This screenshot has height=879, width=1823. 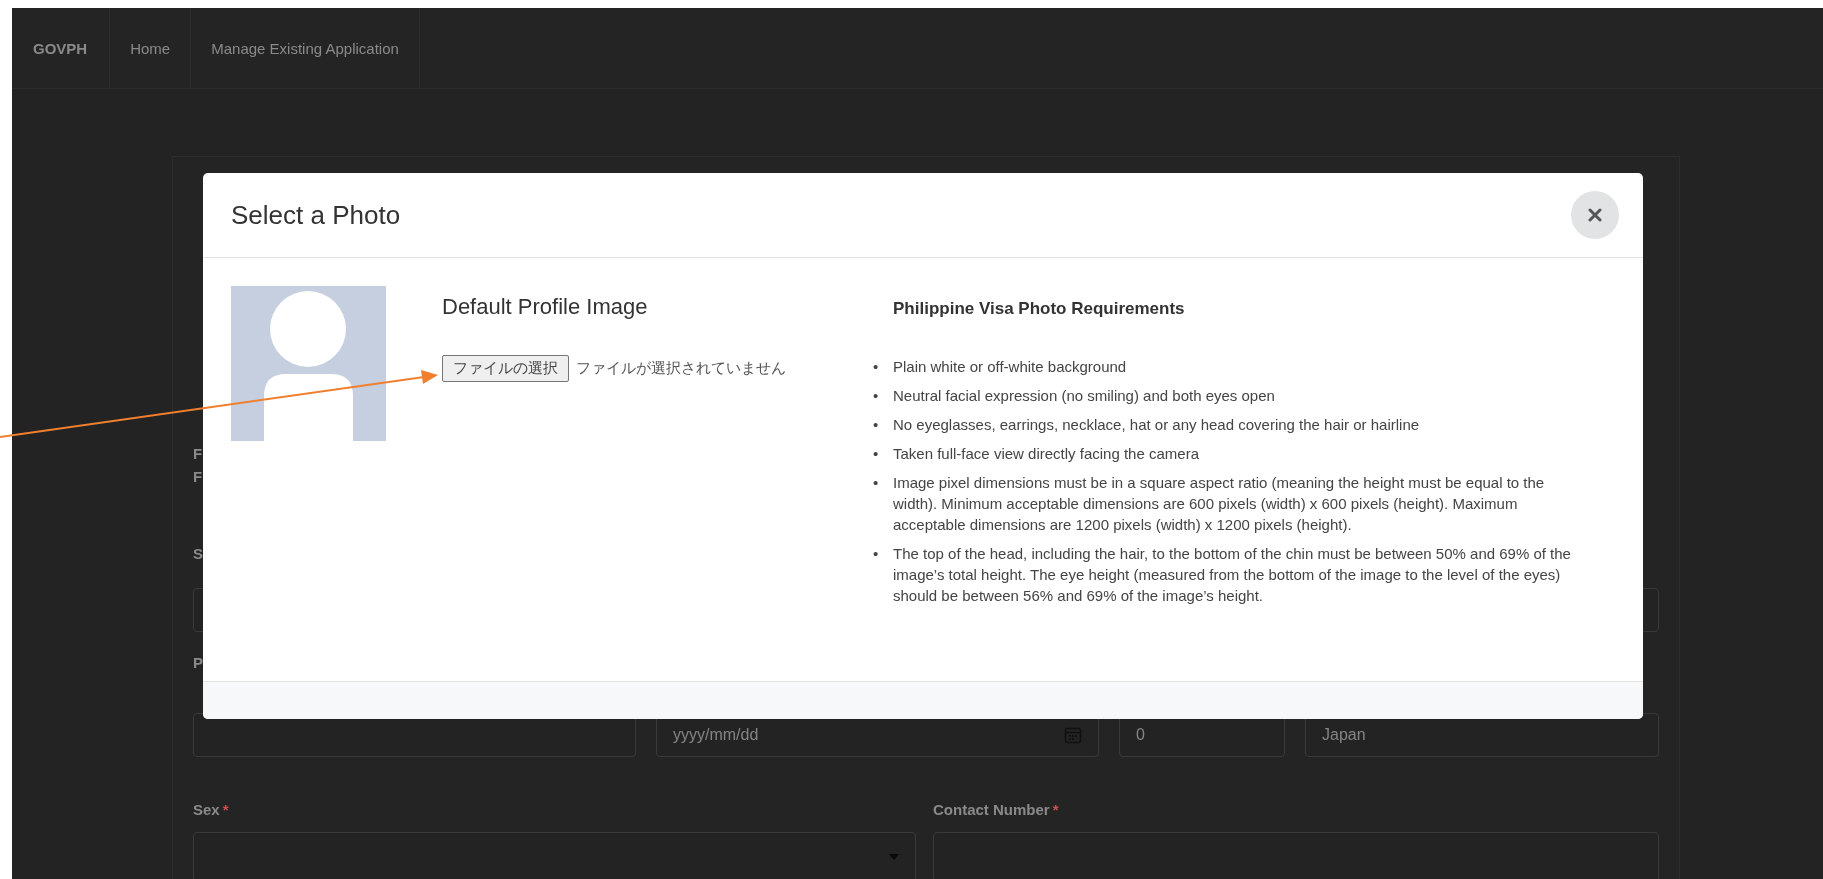 What do you see at coordinates (996, 809) in the screenshot?
I see `field-label: Contact Number *` at bounding box center [996, 809].